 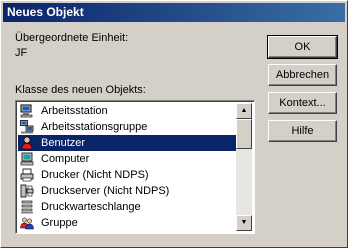 I want to click on list-item-label: Drucker (Nicht NDPS), so click(x=95, y=175).